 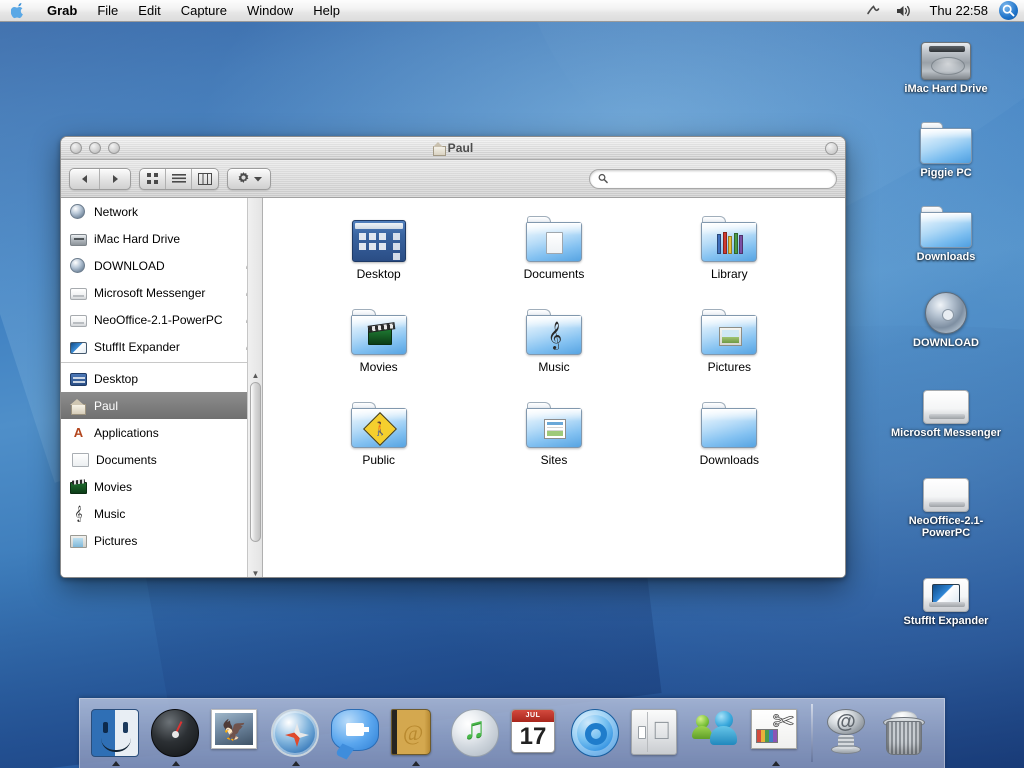 I want to click on dock-item-msn-messenger, so click(x=716, y=734).